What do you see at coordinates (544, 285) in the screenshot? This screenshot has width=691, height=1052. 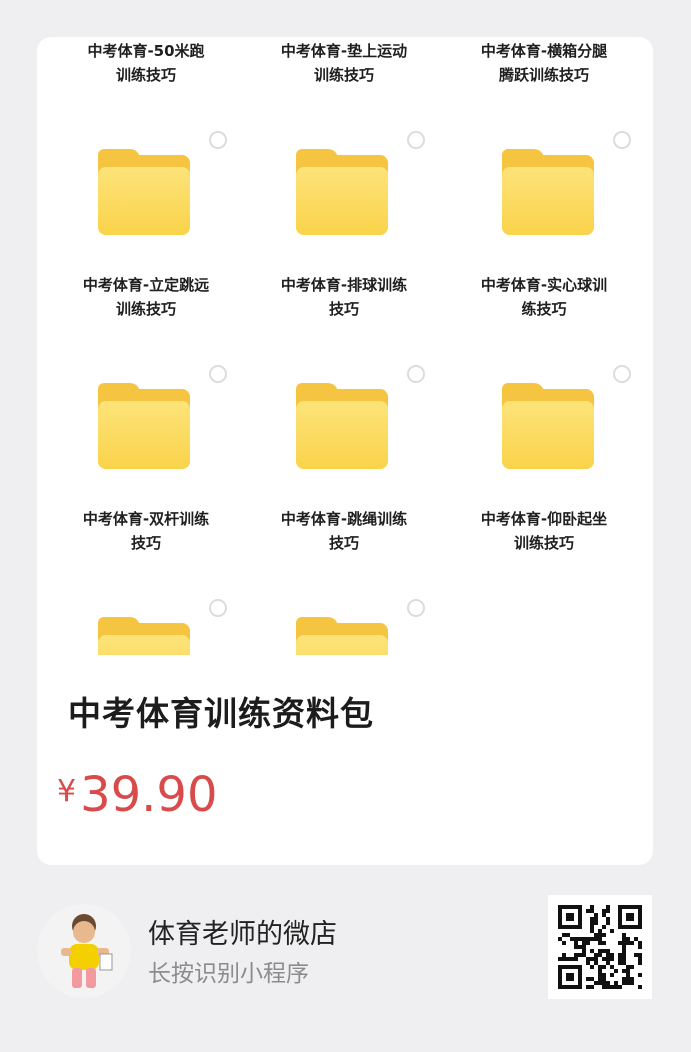 I see `folder-label-line1: 中考体育-实心球训` at bounding box center [544, 285].